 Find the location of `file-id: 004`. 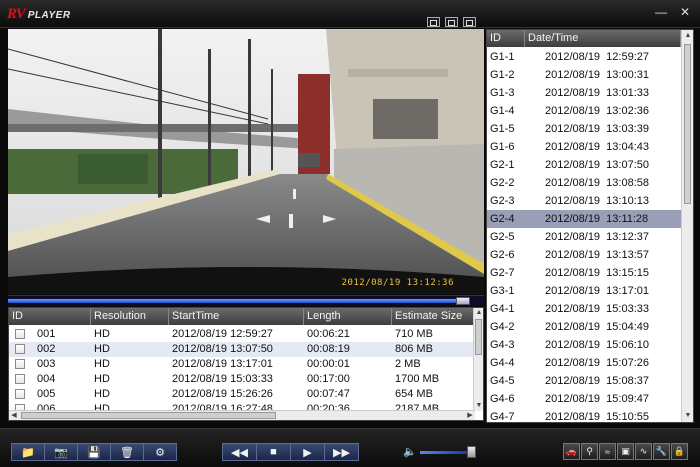

file-id: 004 is located at coordinates (46, 379).